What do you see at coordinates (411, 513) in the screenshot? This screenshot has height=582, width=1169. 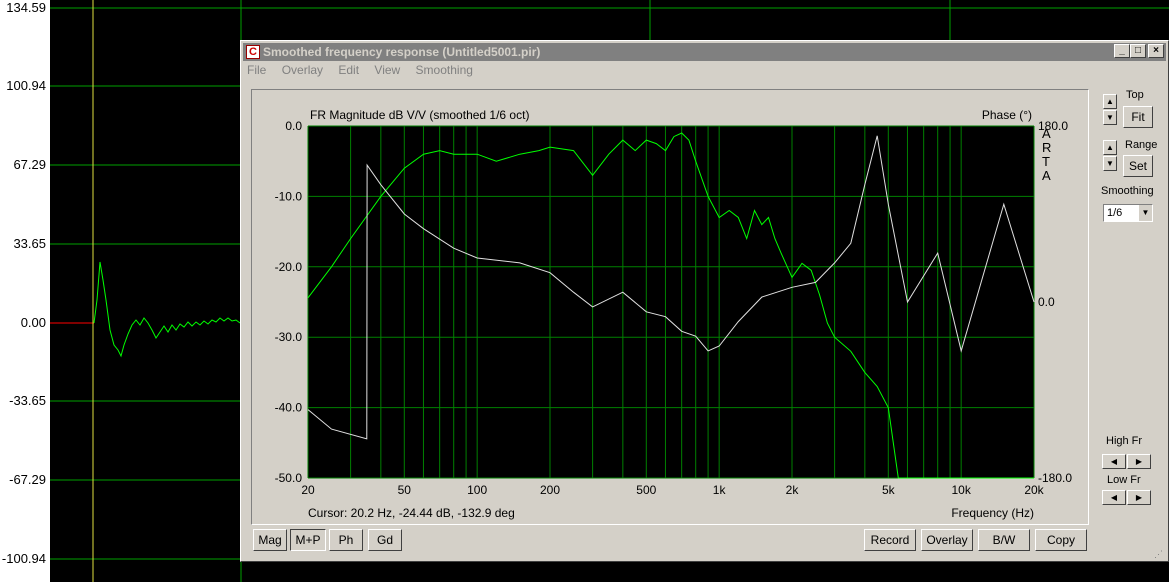 I see `cursor-readout: Cursor: 20.2 Hz, -24.44 dB, -132.9 deg` at bounding box center [411, 513].